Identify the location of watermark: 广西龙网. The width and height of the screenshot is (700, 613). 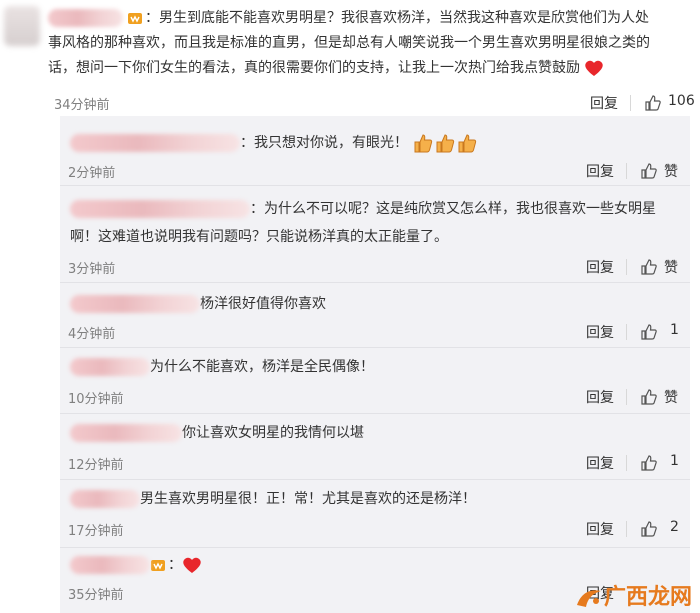
(633, 595).